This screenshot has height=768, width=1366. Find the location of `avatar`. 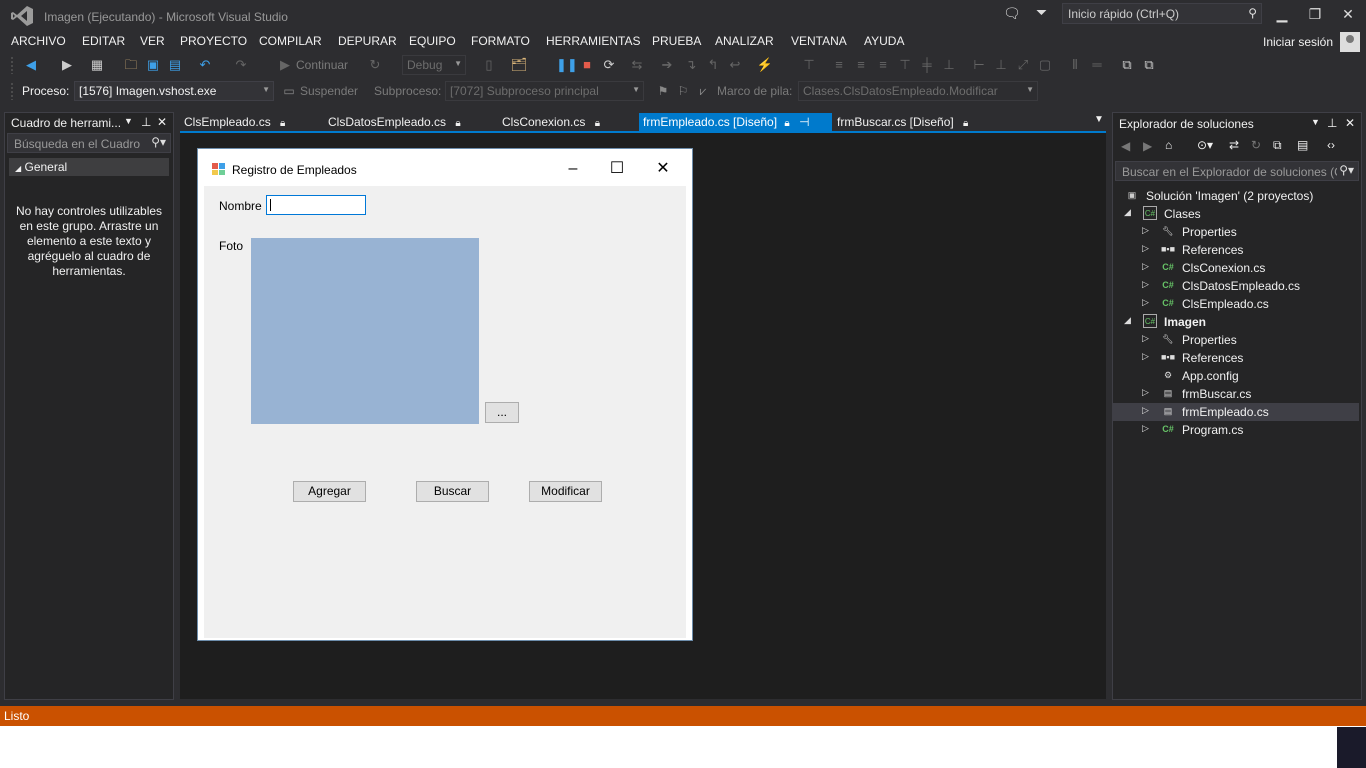

avatar is located at coordinates (1350, 42).